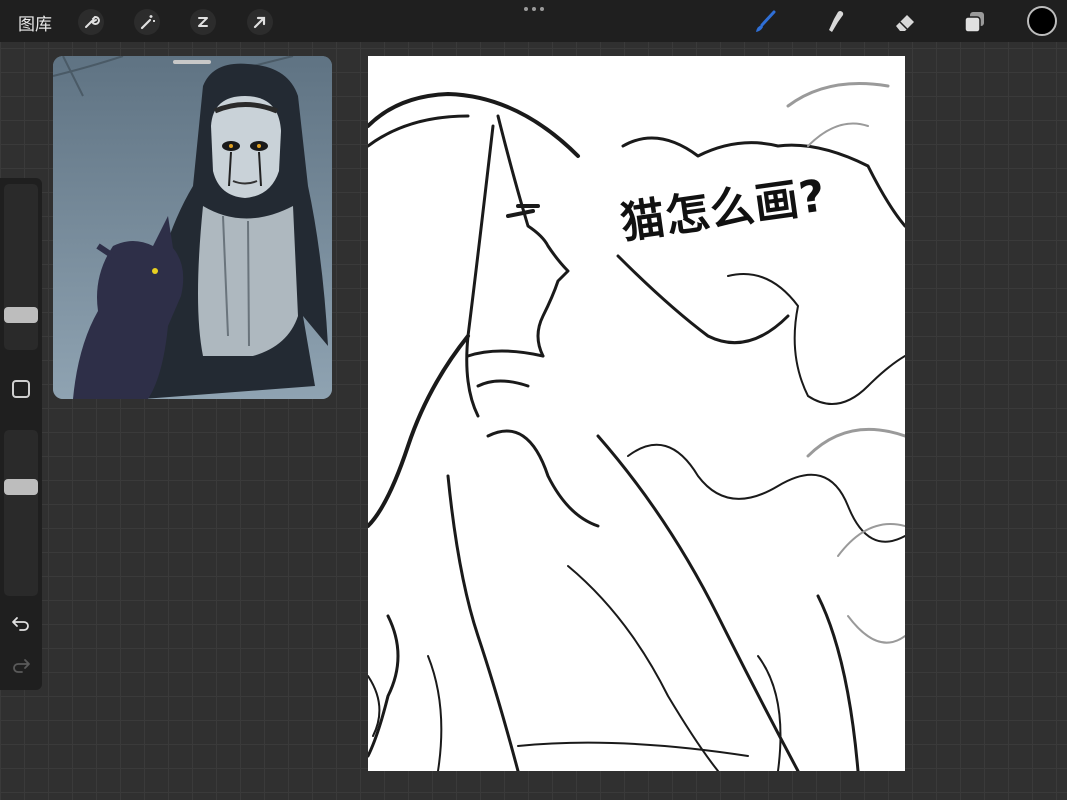 The height and width of the screenshot is (800, 1067). What do you see at coordinates (192, 62) in the screenshot?
I see `reference-drag-handle` at bounding box center [192, 62].